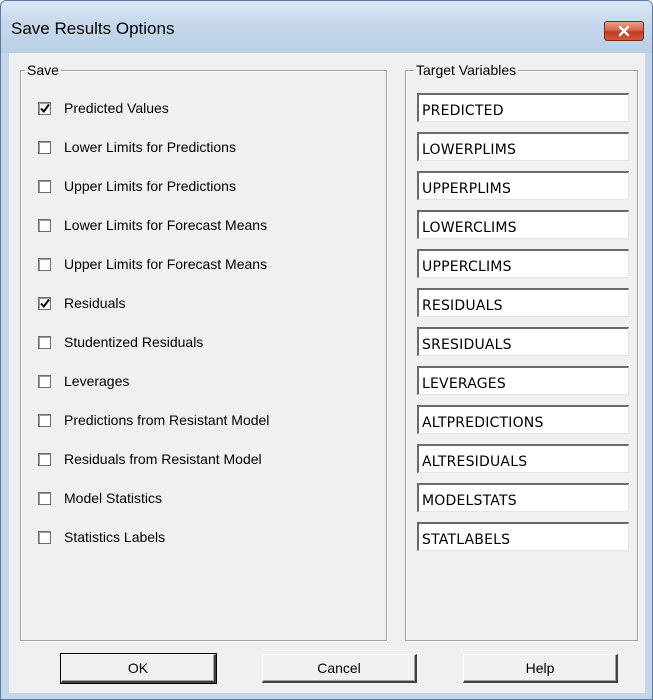 This screenshot has height=700, width=653. What do you see at coordinates (150, 186) in the screenshot?
I see `save-option-label: Upper Limits for Predictions` at bounding box center [150, 186].